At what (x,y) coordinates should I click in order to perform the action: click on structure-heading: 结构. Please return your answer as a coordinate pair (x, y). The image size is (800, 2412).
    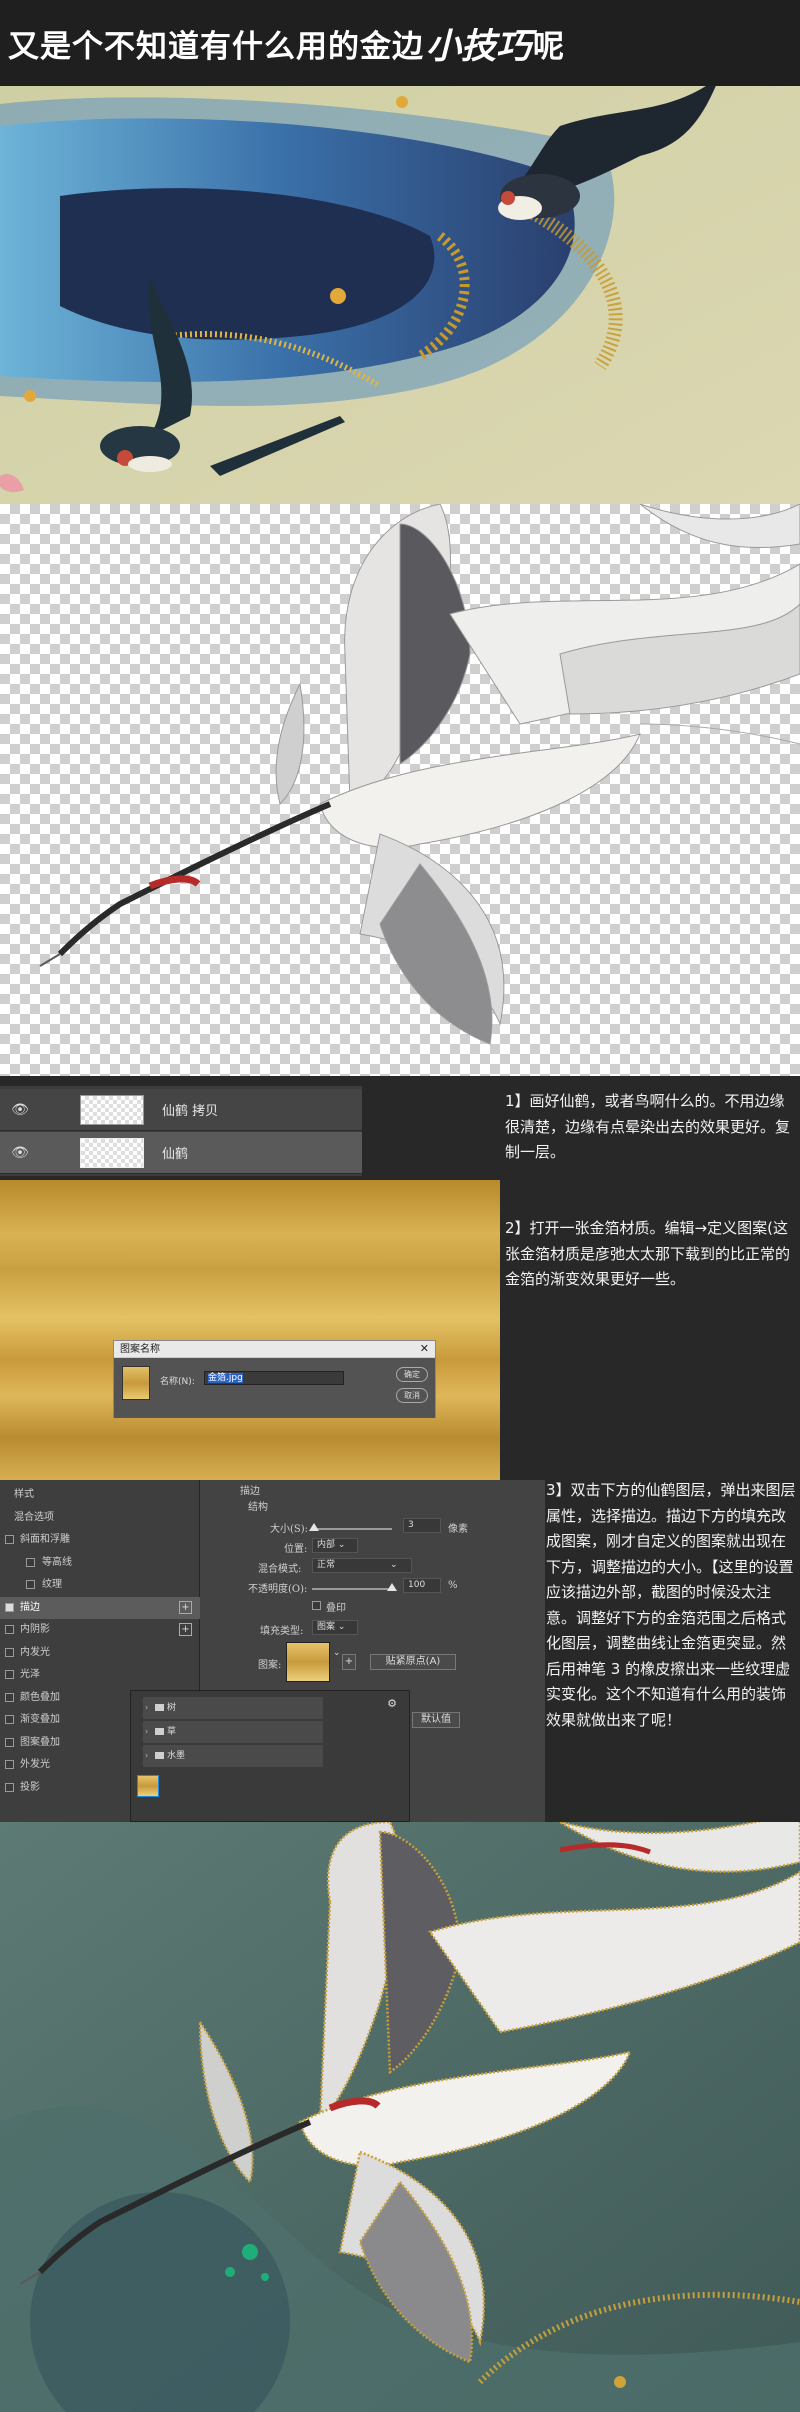
    Looking at the image, I should click on (258, 1507).